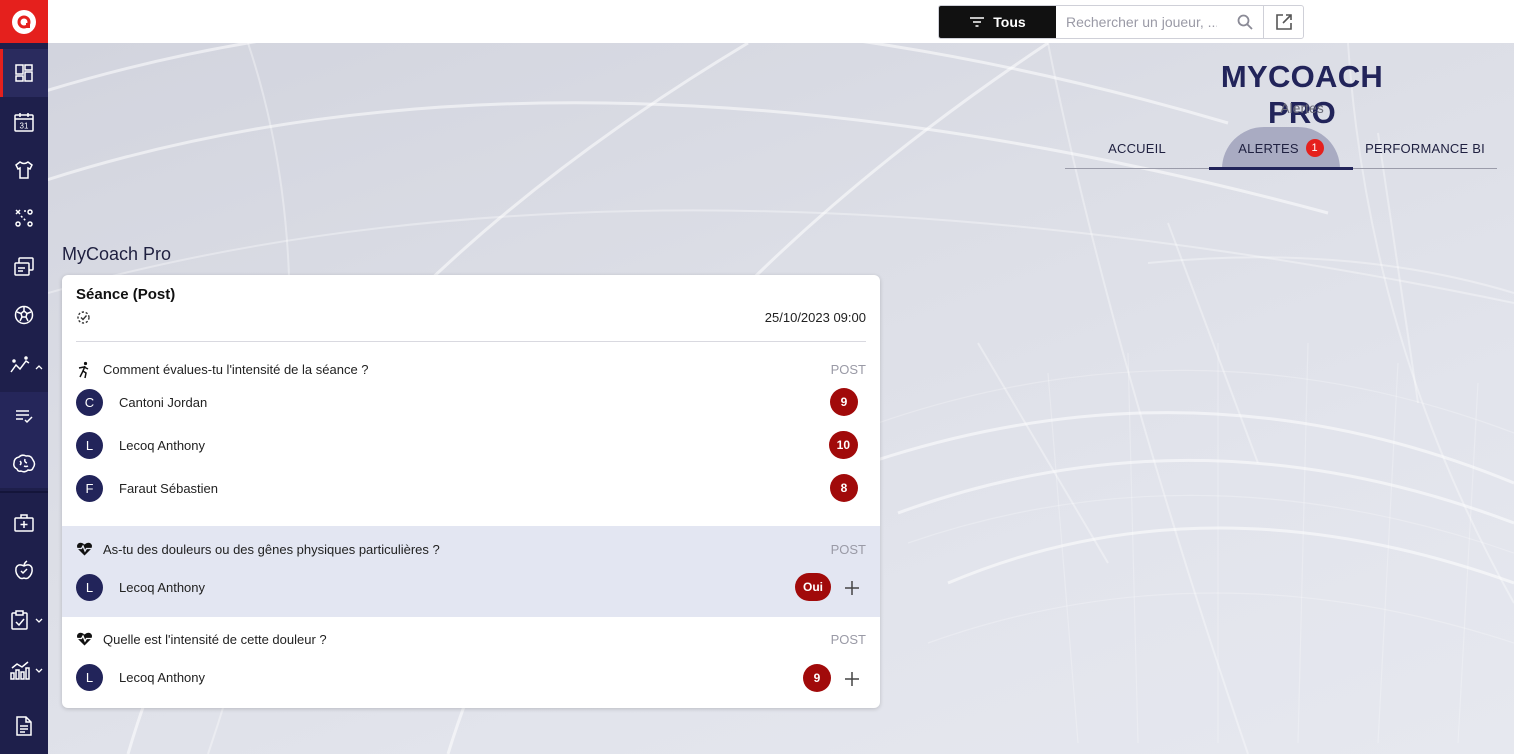 The width and height of the screenshot is (1514, 754). What do you see at coordinates (1141, 22) in the screenshot?
I see `search-input` at bounding box center [1141, 22].